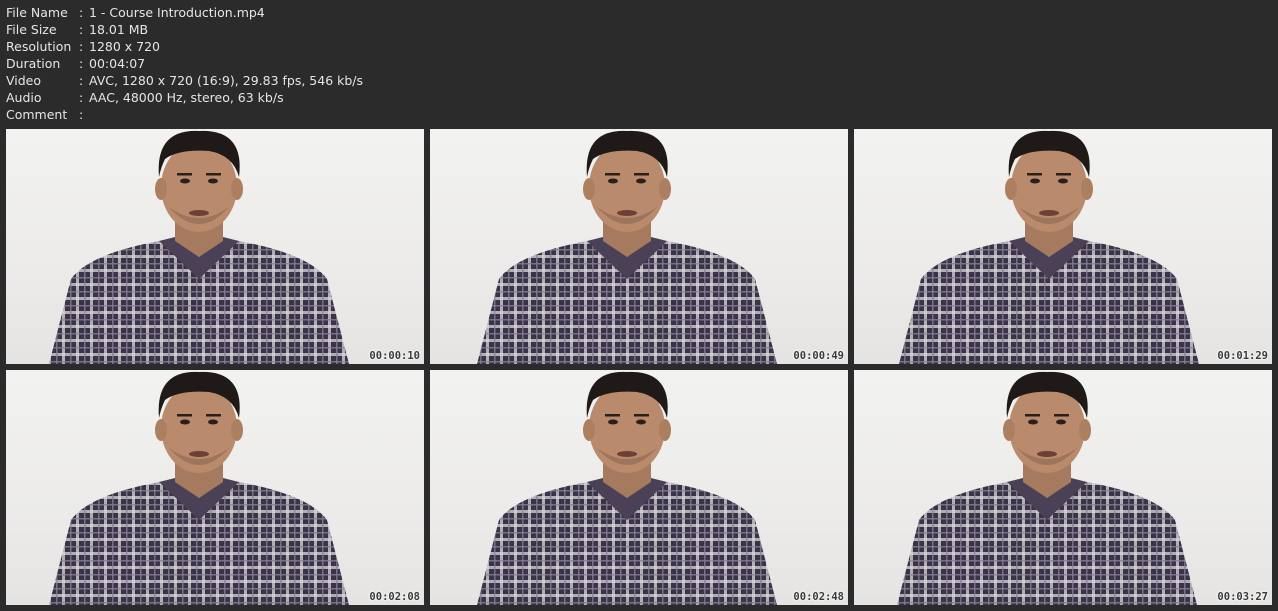 The image size is (1278, 611). Describe the element at coordinates (37, 114) in the screenshot. I see `info-label: Comment` at that location.